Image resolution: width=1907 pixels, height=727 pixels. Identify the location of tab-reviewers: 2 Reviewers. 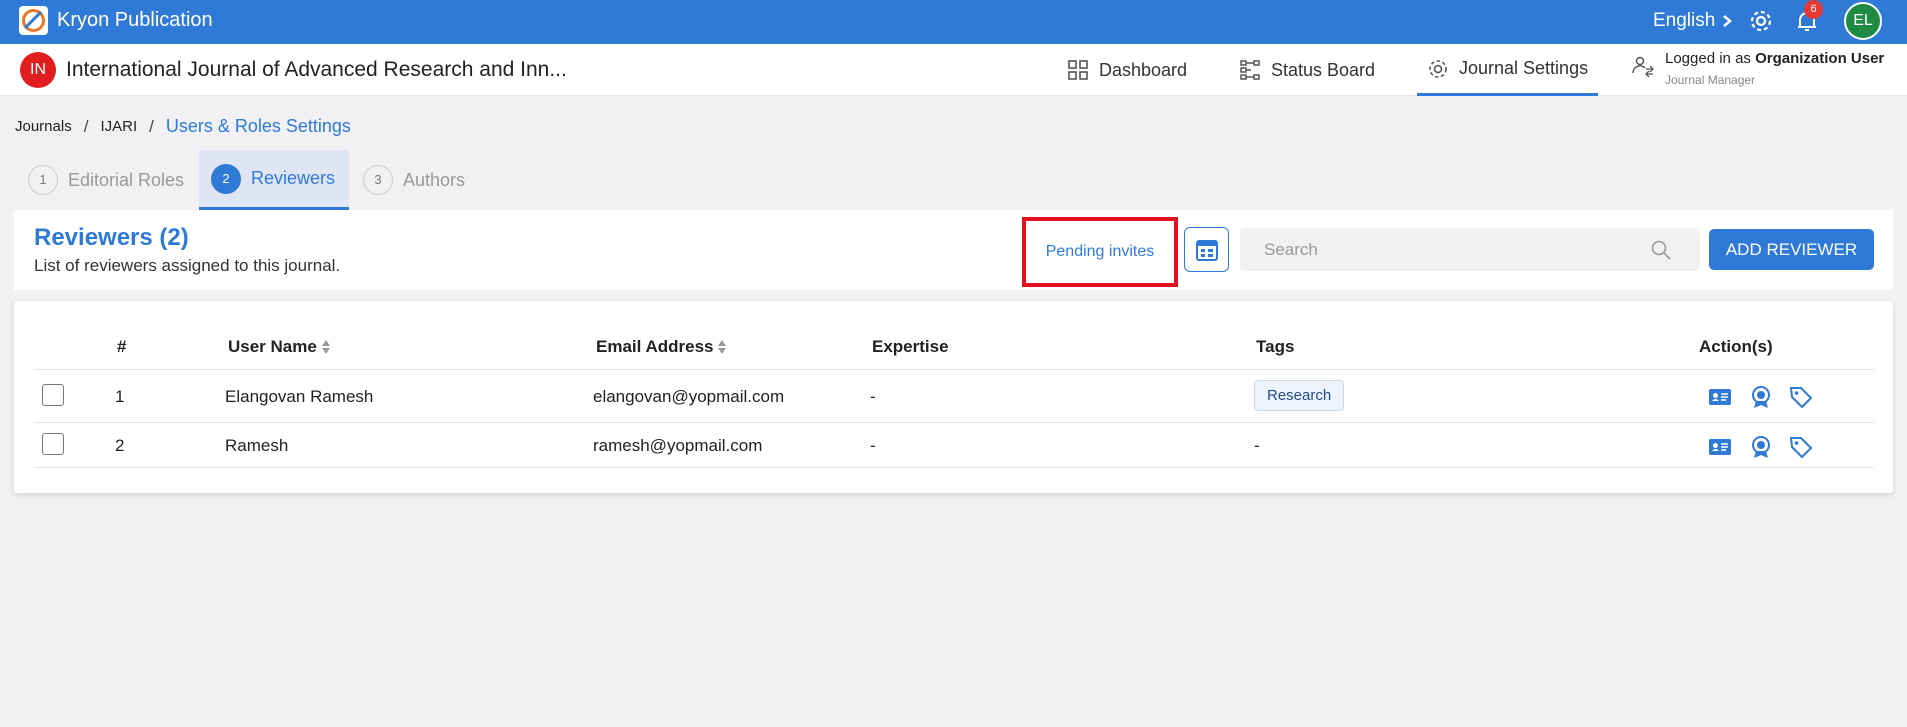
(274, 180).